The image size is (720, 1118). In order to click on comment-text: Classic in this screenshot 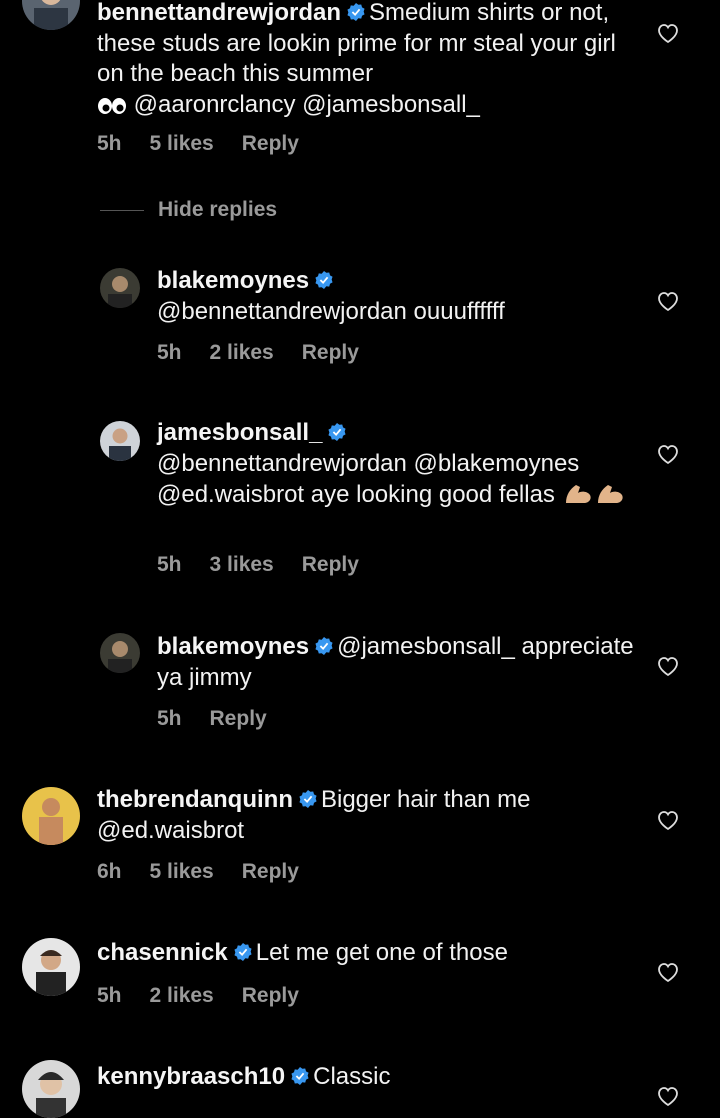, I will do `click(352, 1076)`.